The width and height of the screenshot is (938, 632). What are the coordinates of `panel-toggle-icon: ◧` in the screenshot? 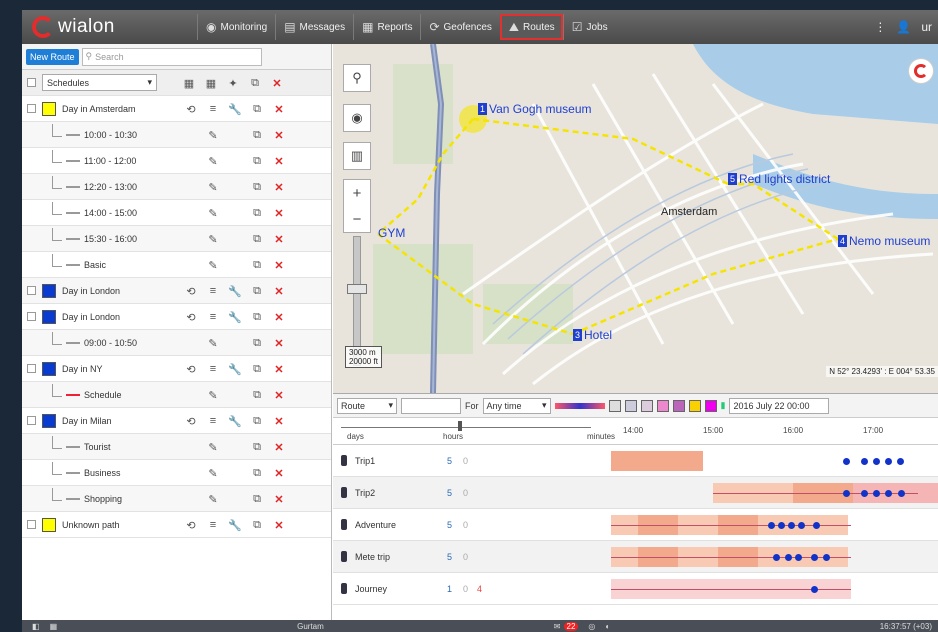 It's located at (36, 626).